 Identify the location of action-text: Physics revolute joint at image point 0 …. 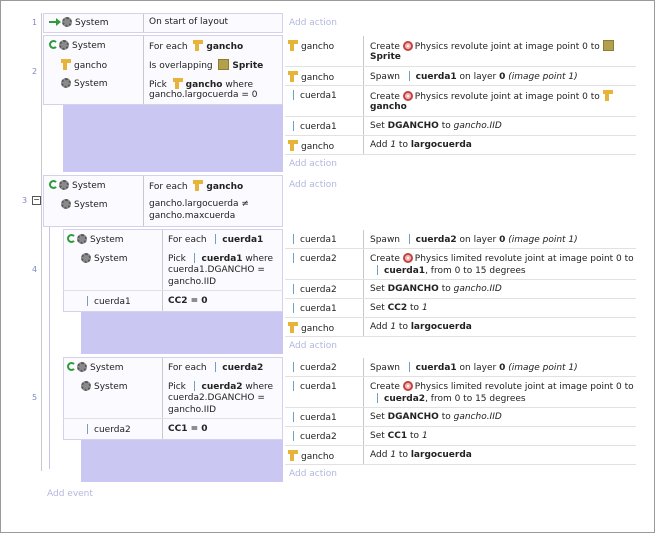
(507, 47).